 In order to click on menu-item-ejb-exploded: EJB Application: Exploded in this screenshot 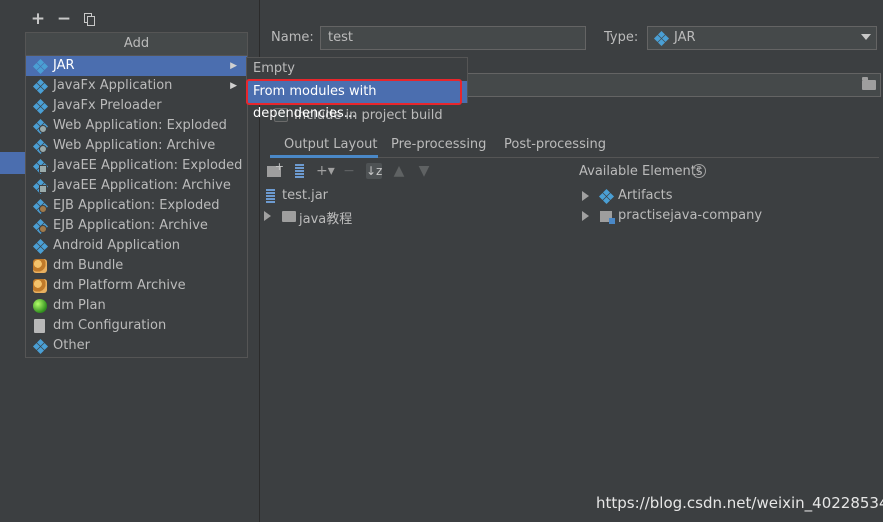, I will do `click(136, 206)`.